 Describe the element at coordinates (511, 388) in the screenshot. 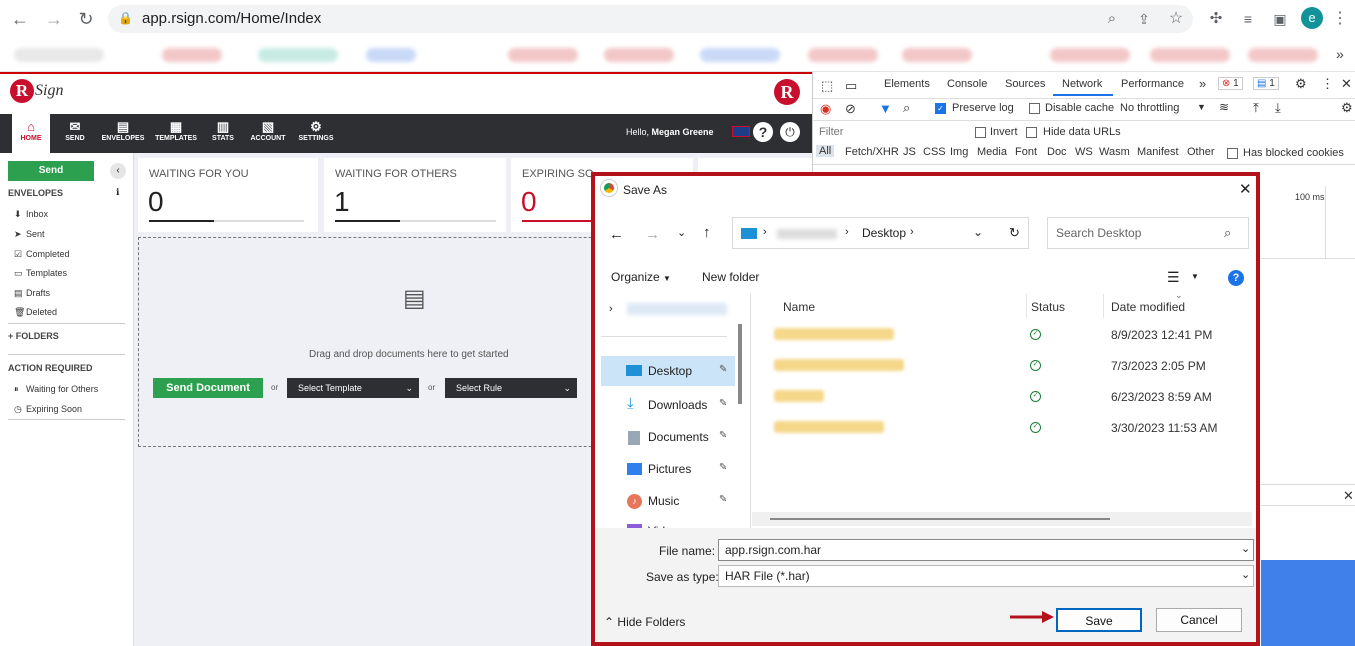

I see `select-rule-dropdown: Select Rule ⌄` at that location.